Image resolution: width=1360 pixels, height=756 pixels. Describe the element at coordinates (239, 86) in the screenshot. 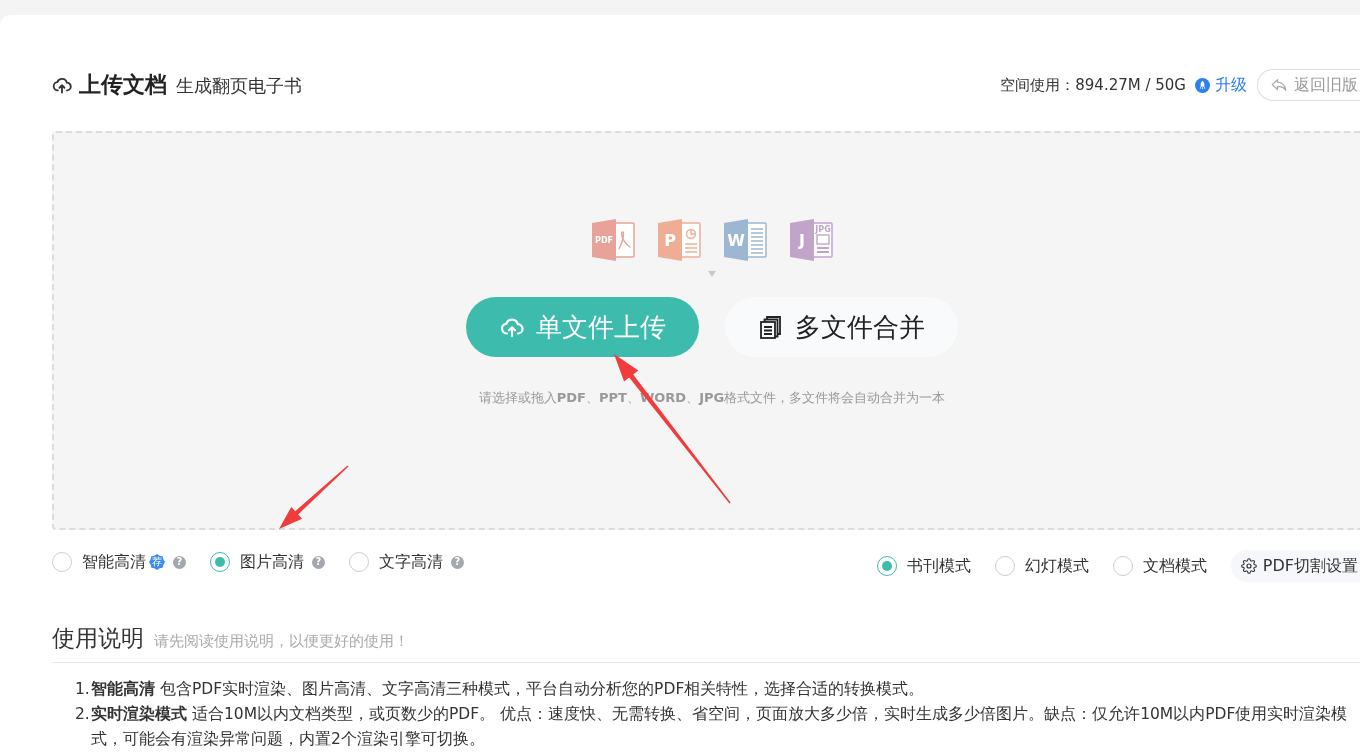

I see `page-subtitle: 生成翻页电子书` at that location.